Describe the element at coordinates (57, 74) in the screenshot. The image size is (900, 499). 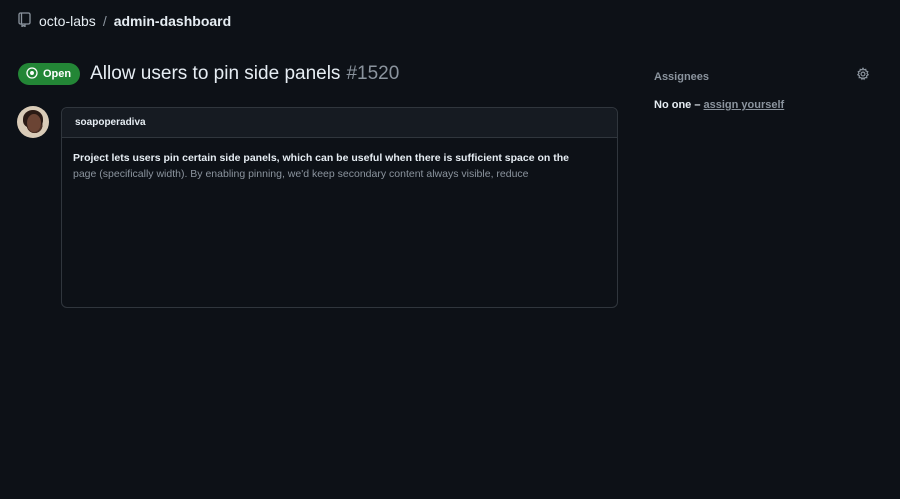
I see `issue-state-label: Open` at that location.